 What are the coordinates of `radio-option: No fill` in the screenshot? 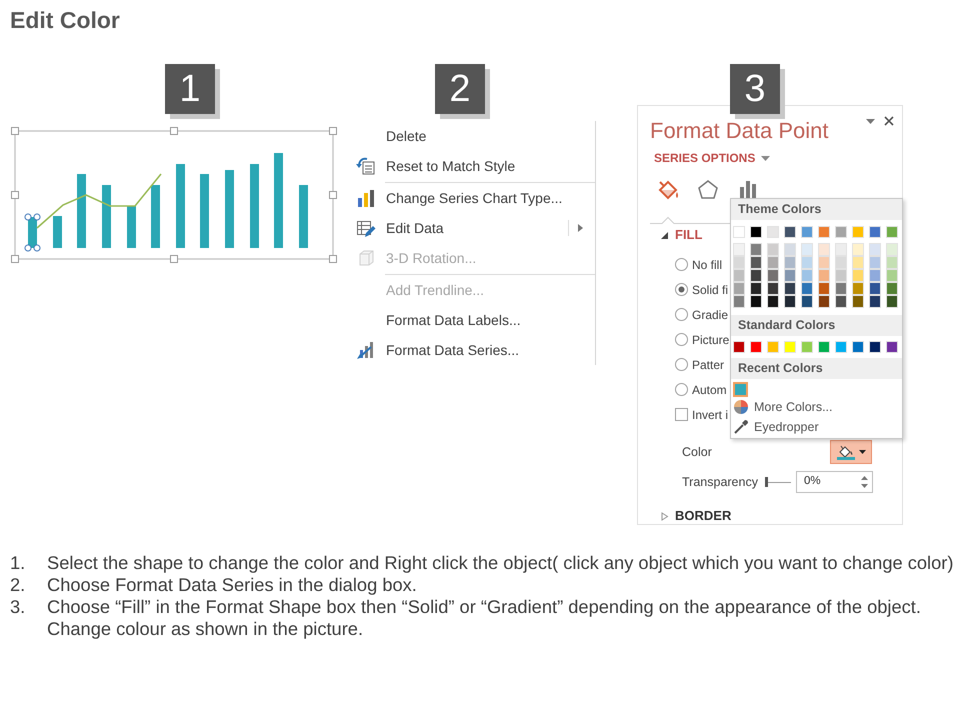 It's located at (698, 264).